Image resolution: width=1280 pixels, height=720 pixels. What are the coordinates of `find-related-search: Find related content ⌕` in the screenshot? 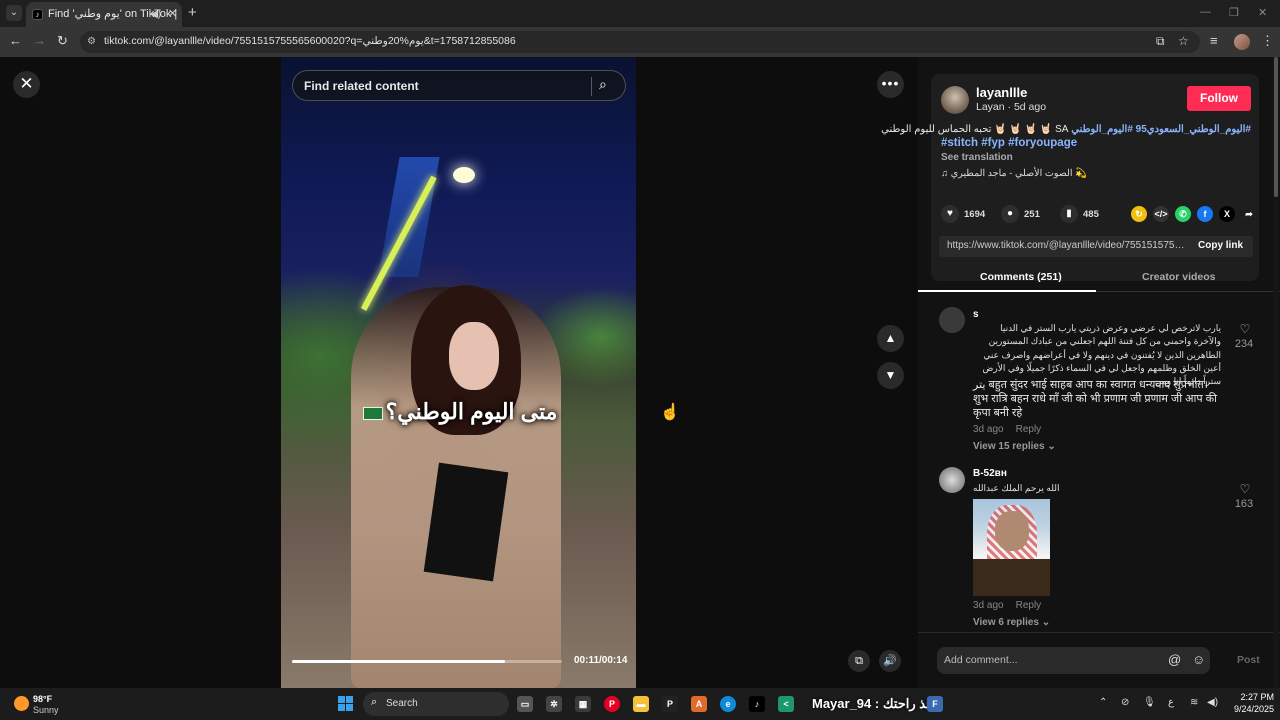 It's located at (459, 85).